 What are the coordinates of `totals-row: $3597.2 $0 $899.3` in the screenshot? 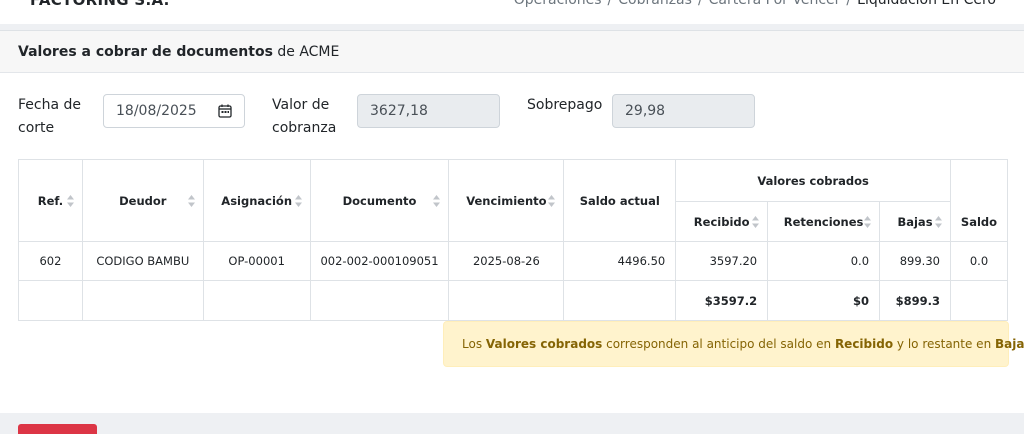 It's located at (513, 300).